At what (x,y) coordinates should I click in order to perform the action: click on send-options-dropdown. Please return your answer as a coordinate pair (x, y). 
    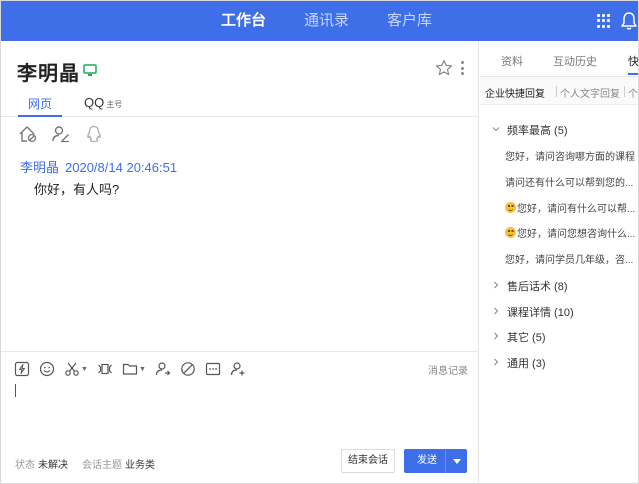
    Looking at the image, I should click on (456, 461).